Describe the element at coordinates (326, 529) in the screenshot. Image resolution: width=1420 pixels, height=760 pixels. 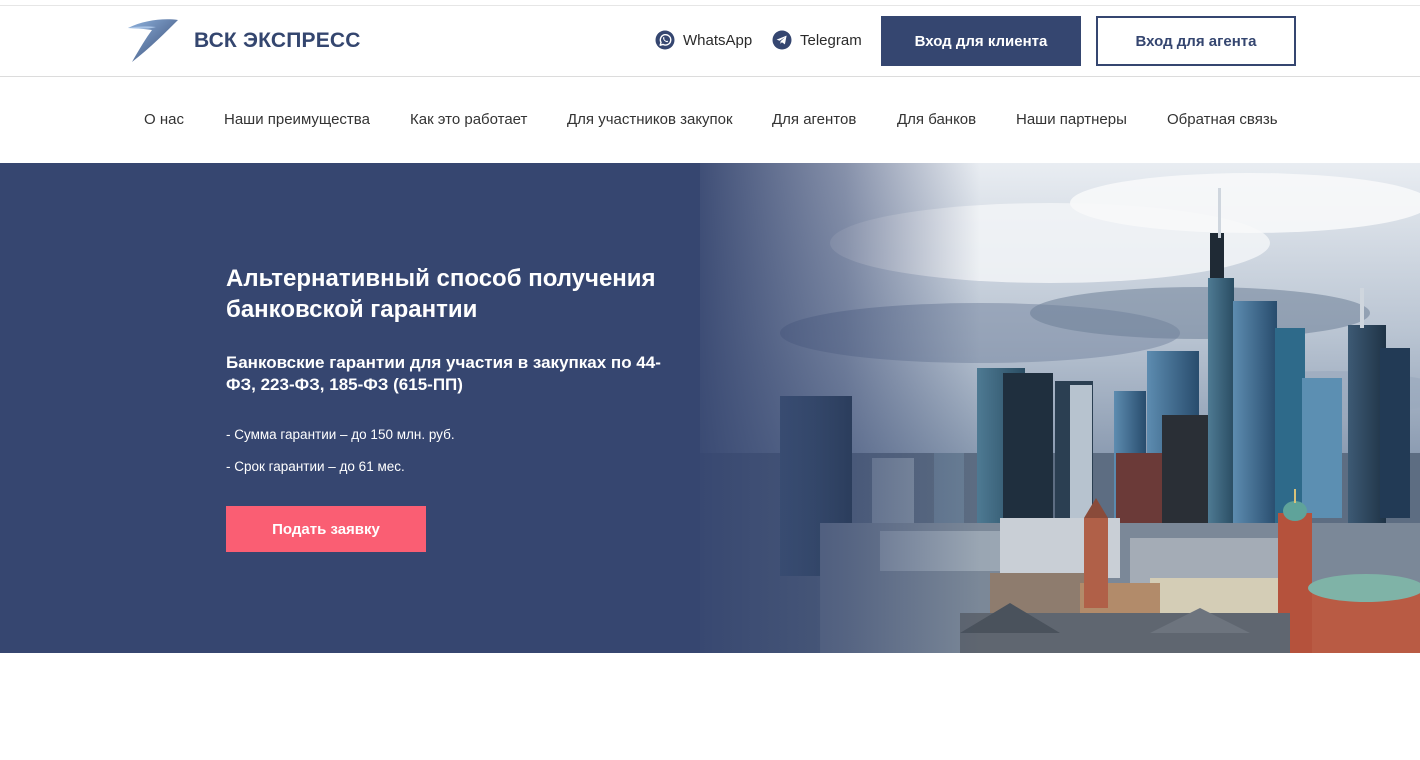
I see `submit-application-button: Подать заявку` at that location.